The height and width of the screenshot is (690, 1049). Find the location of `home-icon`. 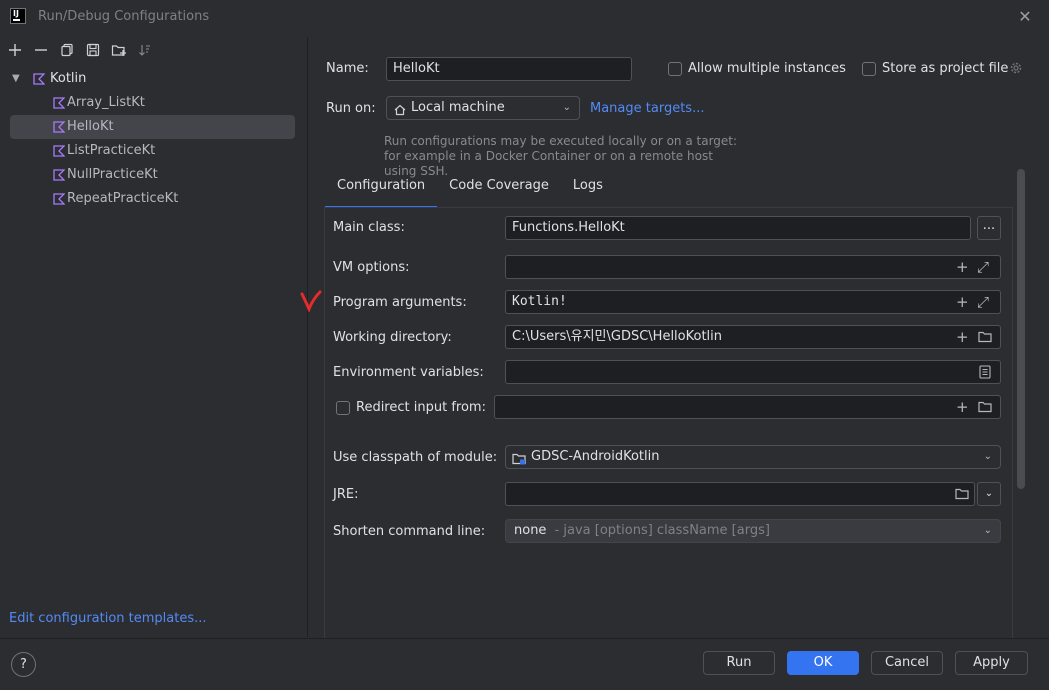

home-icon is located at coordinates (400, 113).